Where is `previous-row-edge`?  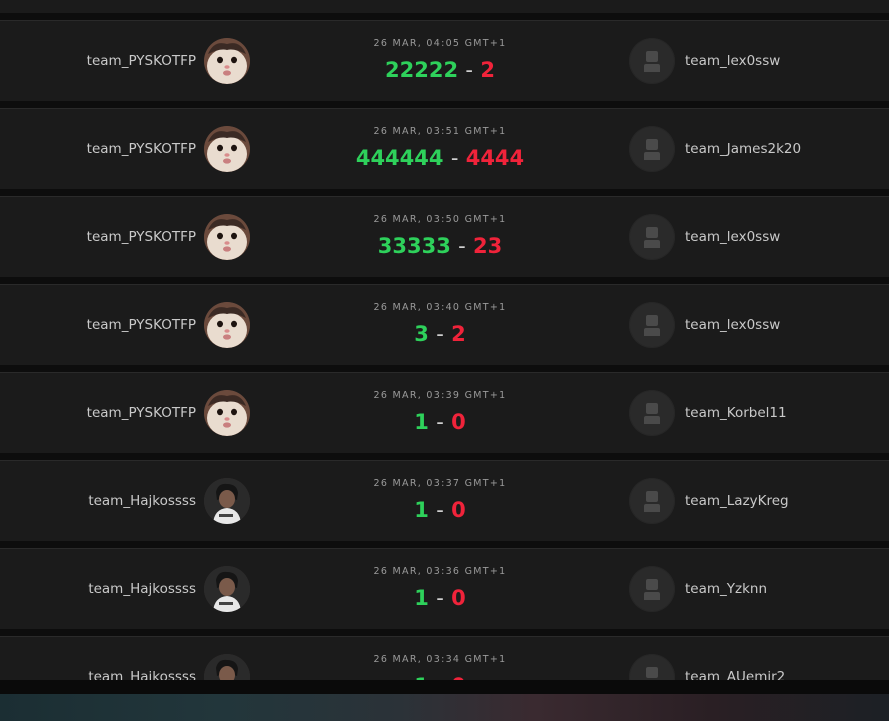
previous-row-edge is located at coordinates (444, 6).